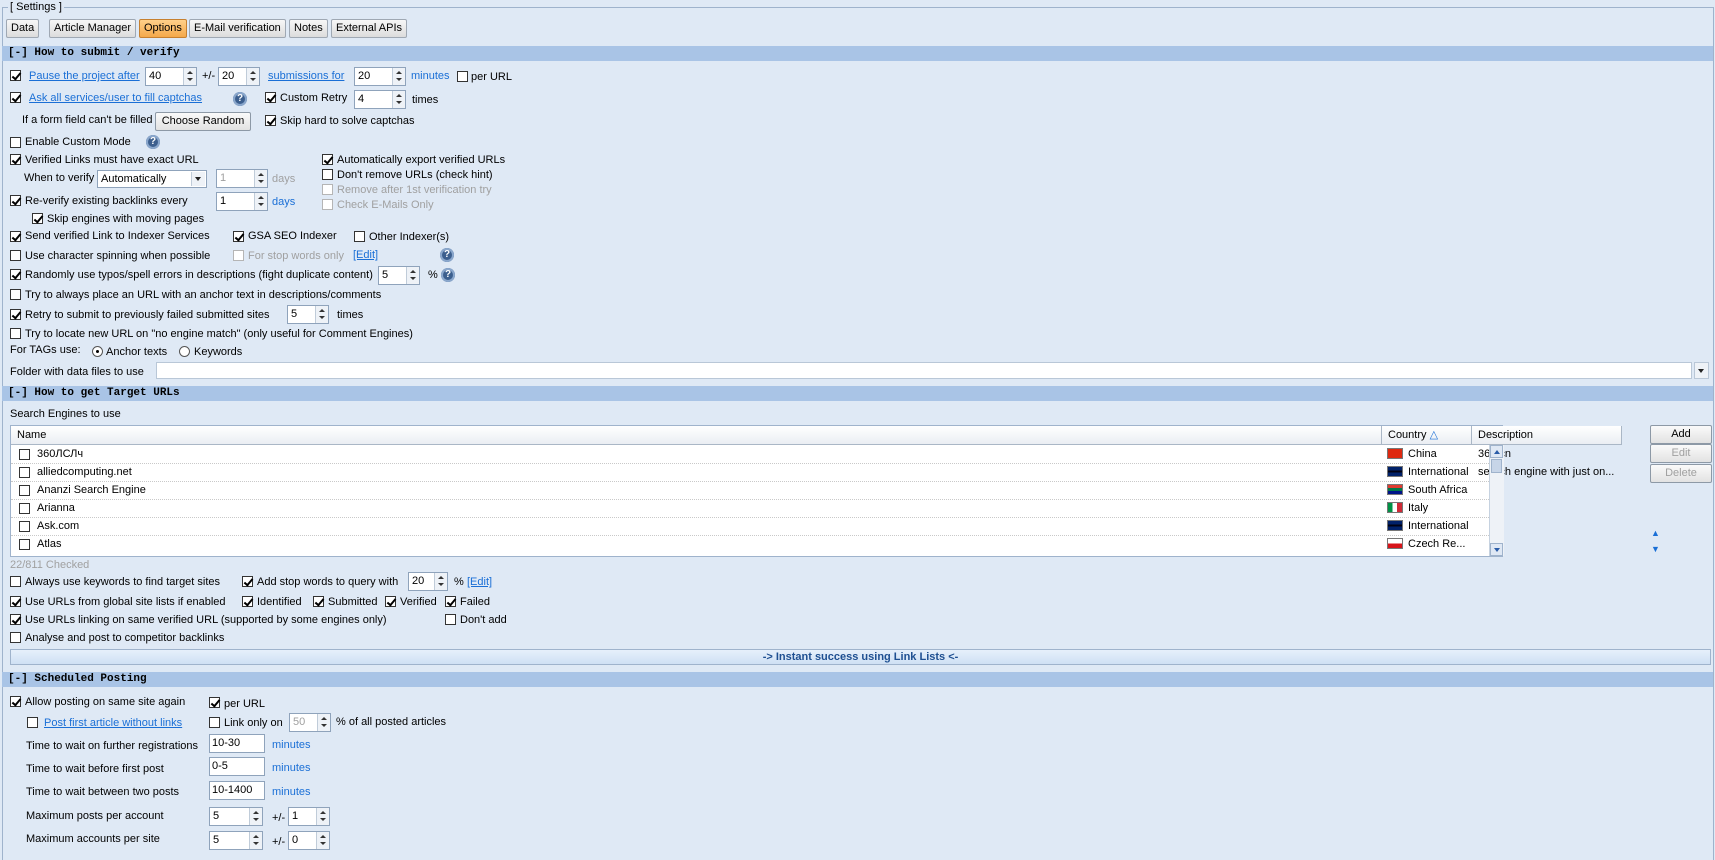 The width and height of the screenshot is (1715, 860). What do you see at coordinates (84, 76) in the screenshot?
I see `pause-label: Pause the project after` at bounding box center [84, 76].